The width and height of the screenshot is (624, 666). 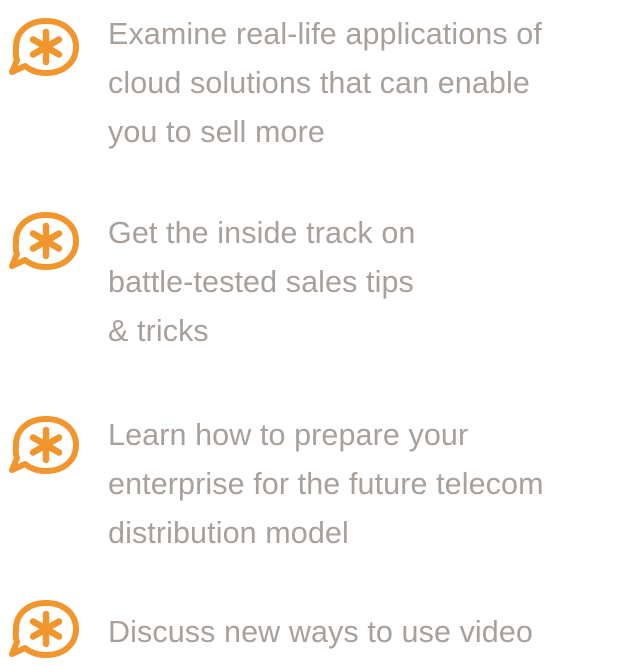 What do you see at coordinates (261, 282) in the screenshot?
I see `list-item-line: battle-tested sales tips` at bounding box center [261, 282].